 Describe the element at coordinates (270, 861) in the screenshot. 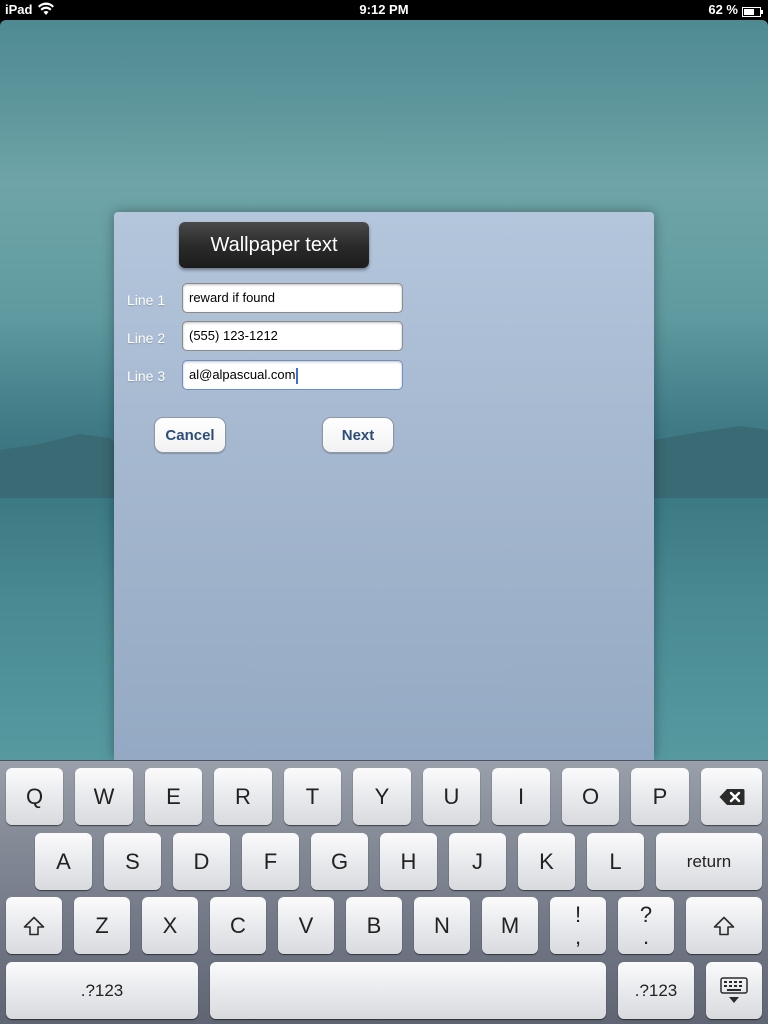

I see `key-f: F` at that location.